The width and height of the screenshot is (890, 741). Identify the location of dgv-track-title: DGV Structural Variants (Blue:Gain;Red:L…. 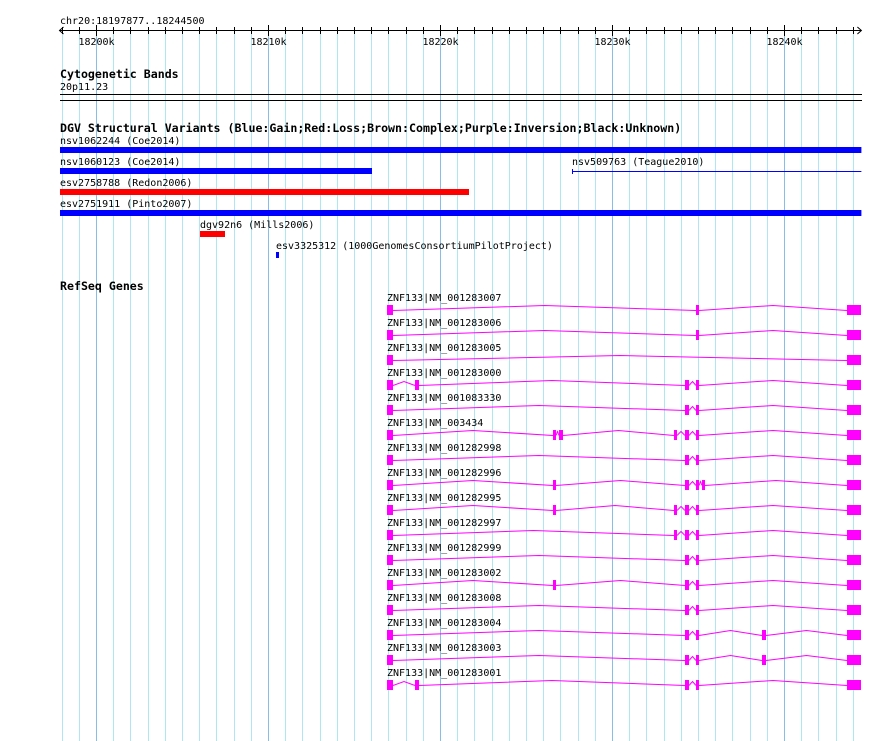
(370, 128).